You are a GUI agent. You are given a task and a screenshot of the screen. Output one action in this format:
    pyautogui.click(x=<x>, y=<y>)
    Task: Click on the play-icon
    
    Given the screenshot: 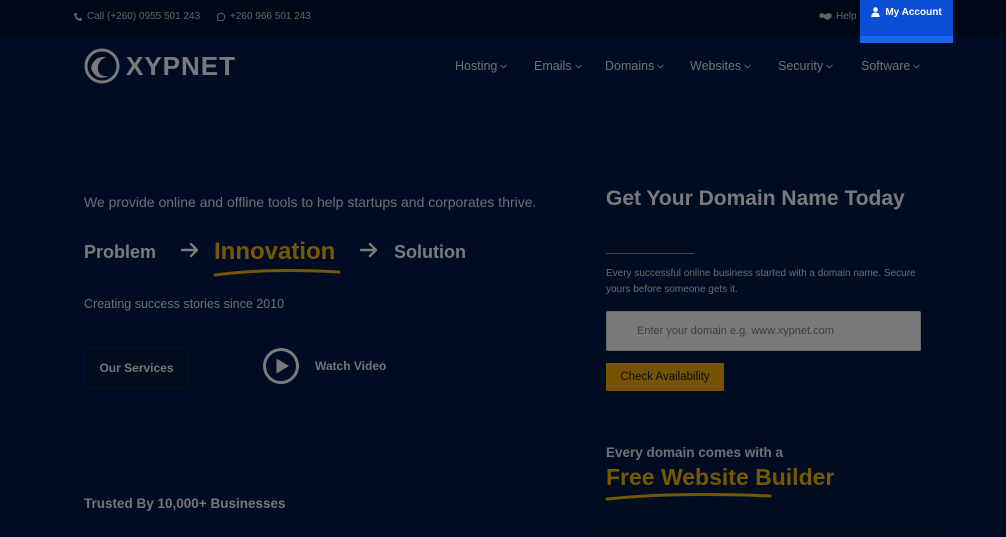 What is the action you would take?
    pyautogui.click(x=281, y=366)
    